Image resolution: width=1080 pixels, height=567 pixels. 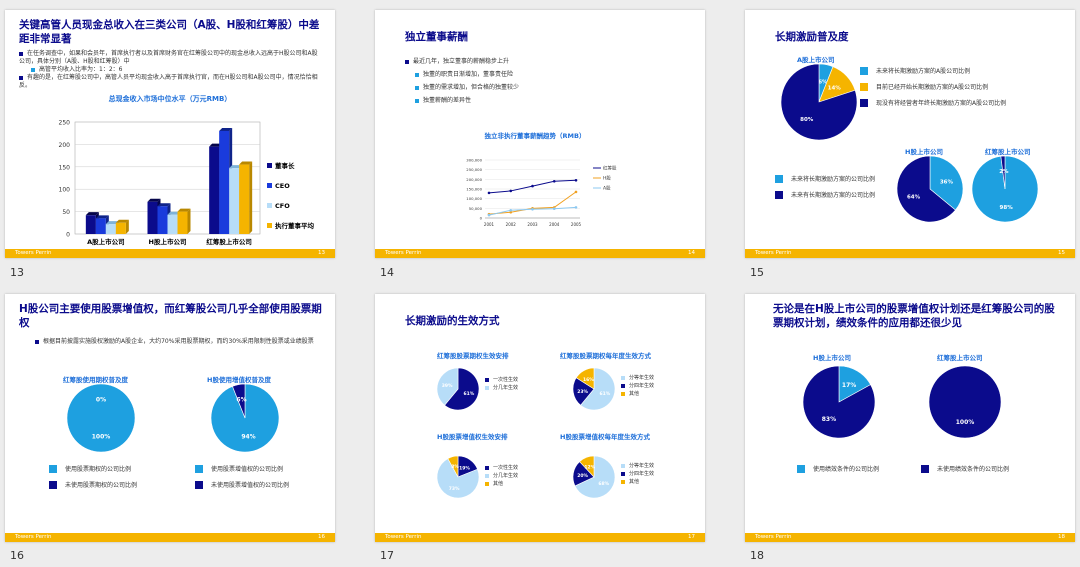 I want to click on pie-slice, so click(x=965, y=402).